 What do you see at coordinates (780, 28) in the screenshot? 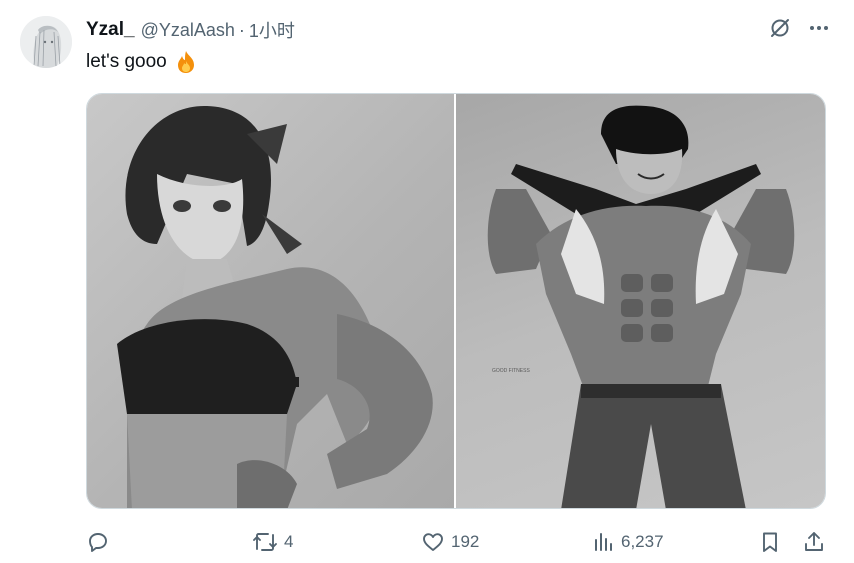
I see `grok-icon` at bounding box center [780, 28].